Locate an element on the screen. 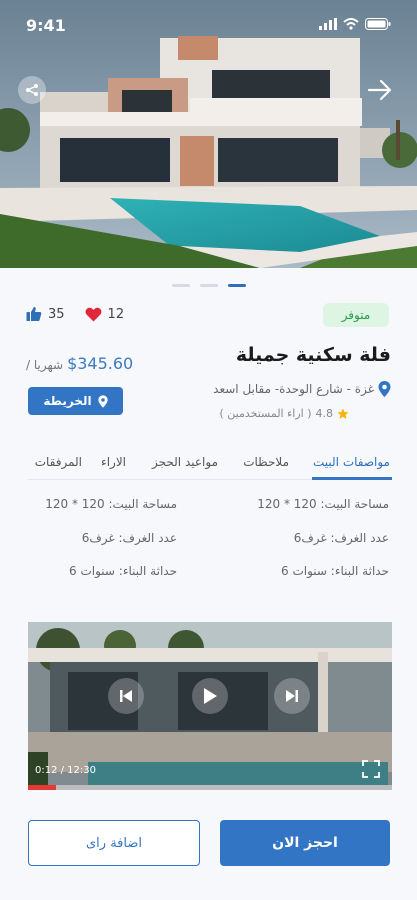 The image size is (417, 900). rating-label: ( اراء المستخدمين ) is located at coordinates (265, 413).